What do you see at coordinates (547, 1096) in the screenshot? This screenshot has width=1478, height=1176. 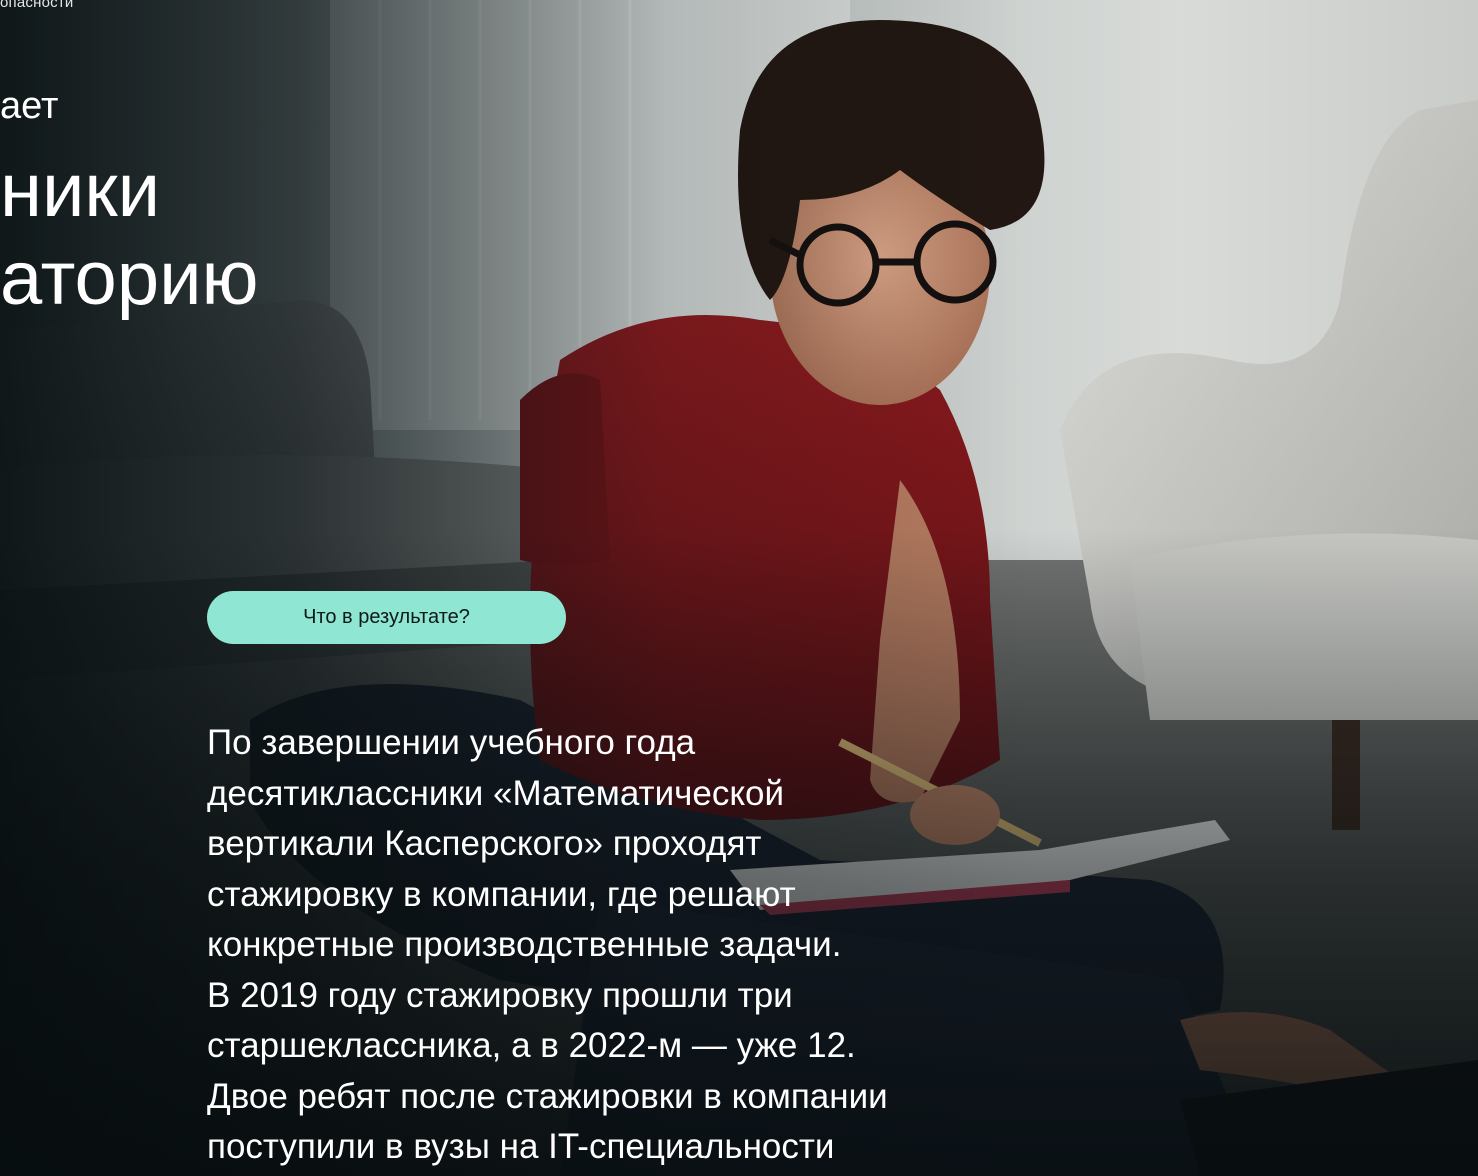 I see `description-line: Двое ребят после стажировки в компании` at bounding box center [547, 1096].